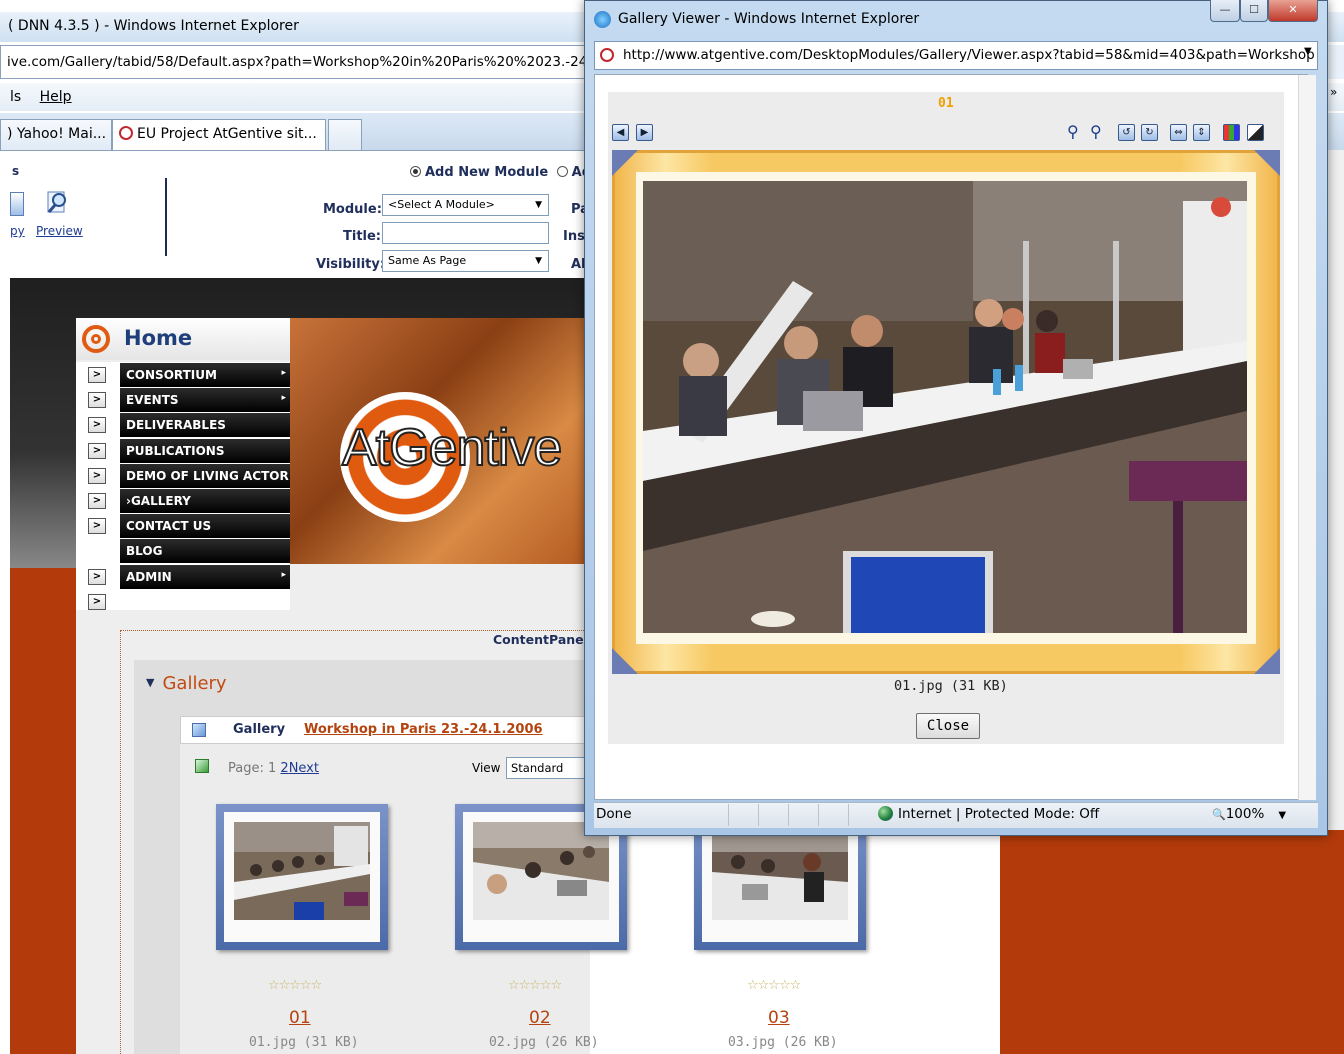  Describe the element at coordinates (15, 97) in the screenshot. I see `menu-tools: ls` at that location.